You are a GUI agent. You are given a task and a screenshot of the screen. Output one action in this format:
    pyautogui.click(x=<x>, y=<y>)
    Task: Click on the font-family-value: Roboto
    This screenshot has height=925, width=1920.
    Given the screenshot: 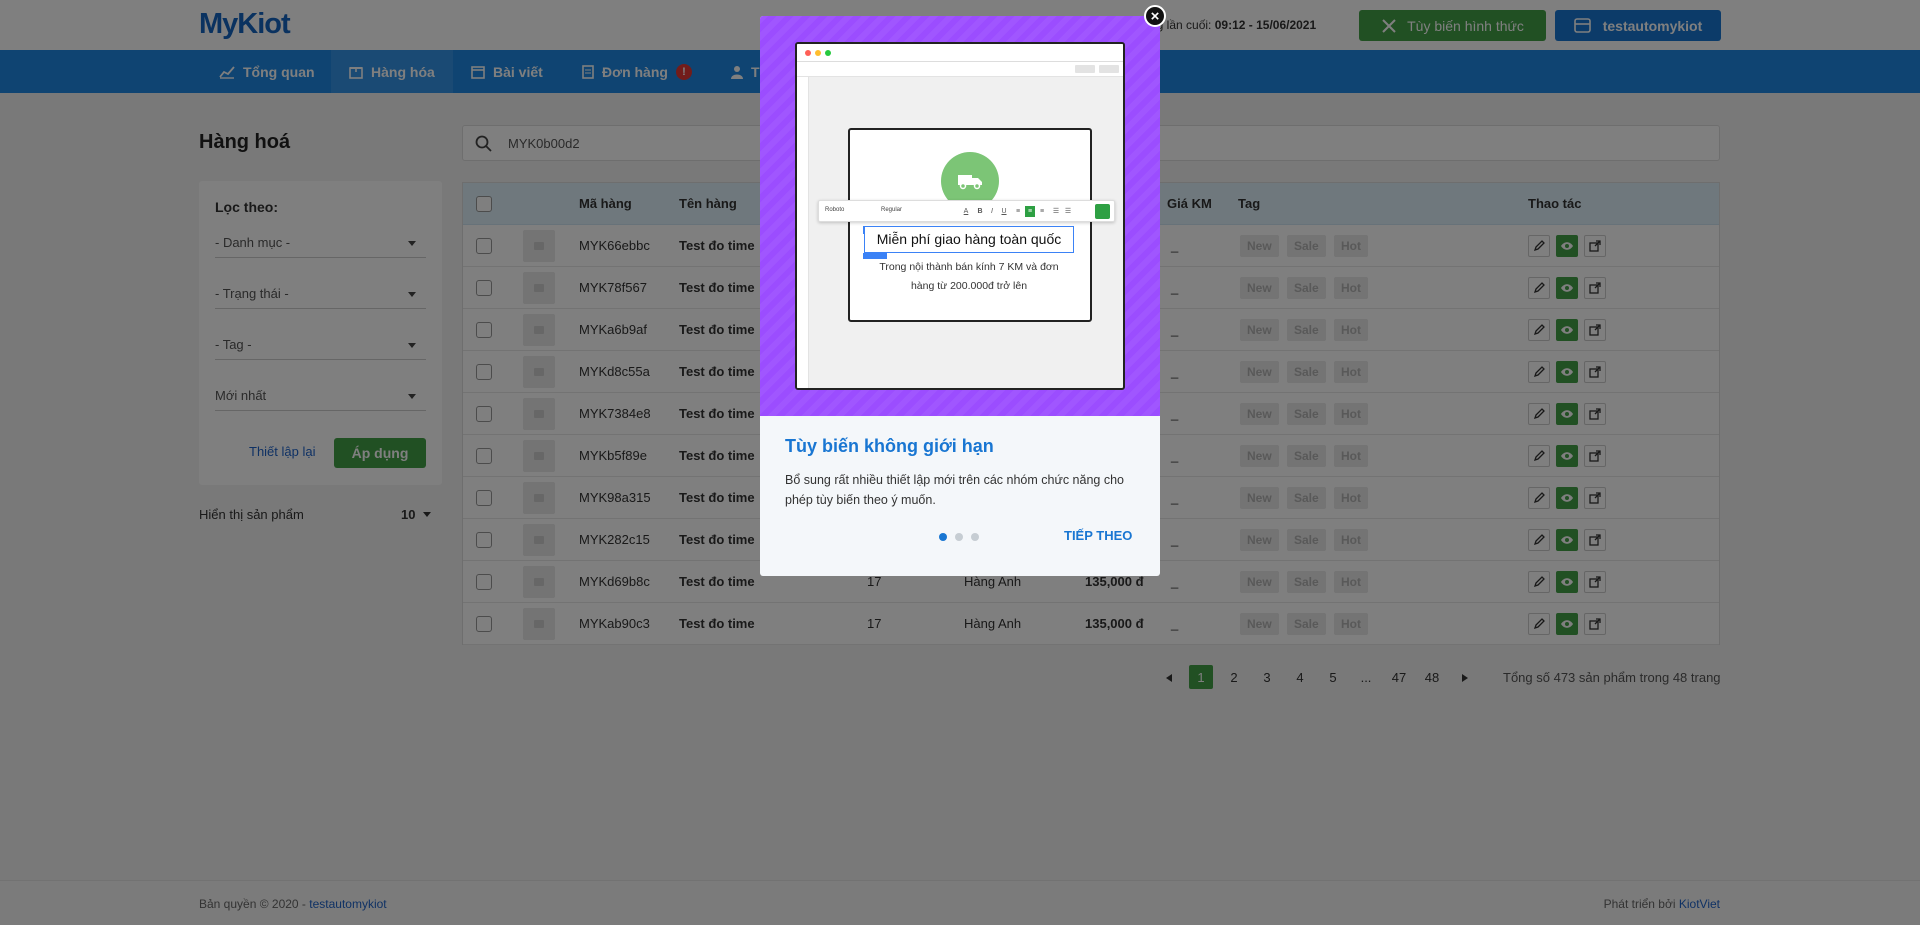 What is the action you would take?
    pyautogui.click(x=835, y=210)
    